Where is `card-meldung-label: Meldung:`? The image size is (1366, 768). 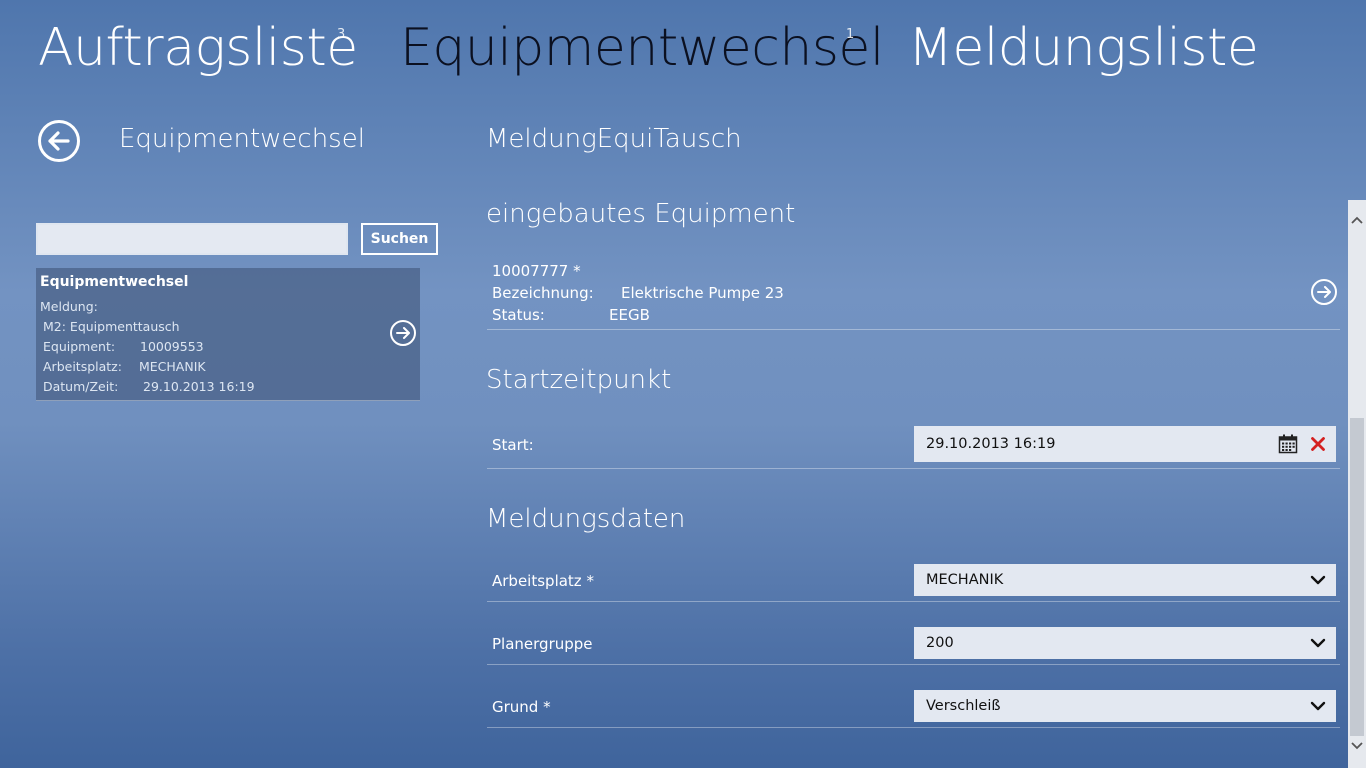
card-meldung-label: Meldung: is located at coordinates (69, 306).